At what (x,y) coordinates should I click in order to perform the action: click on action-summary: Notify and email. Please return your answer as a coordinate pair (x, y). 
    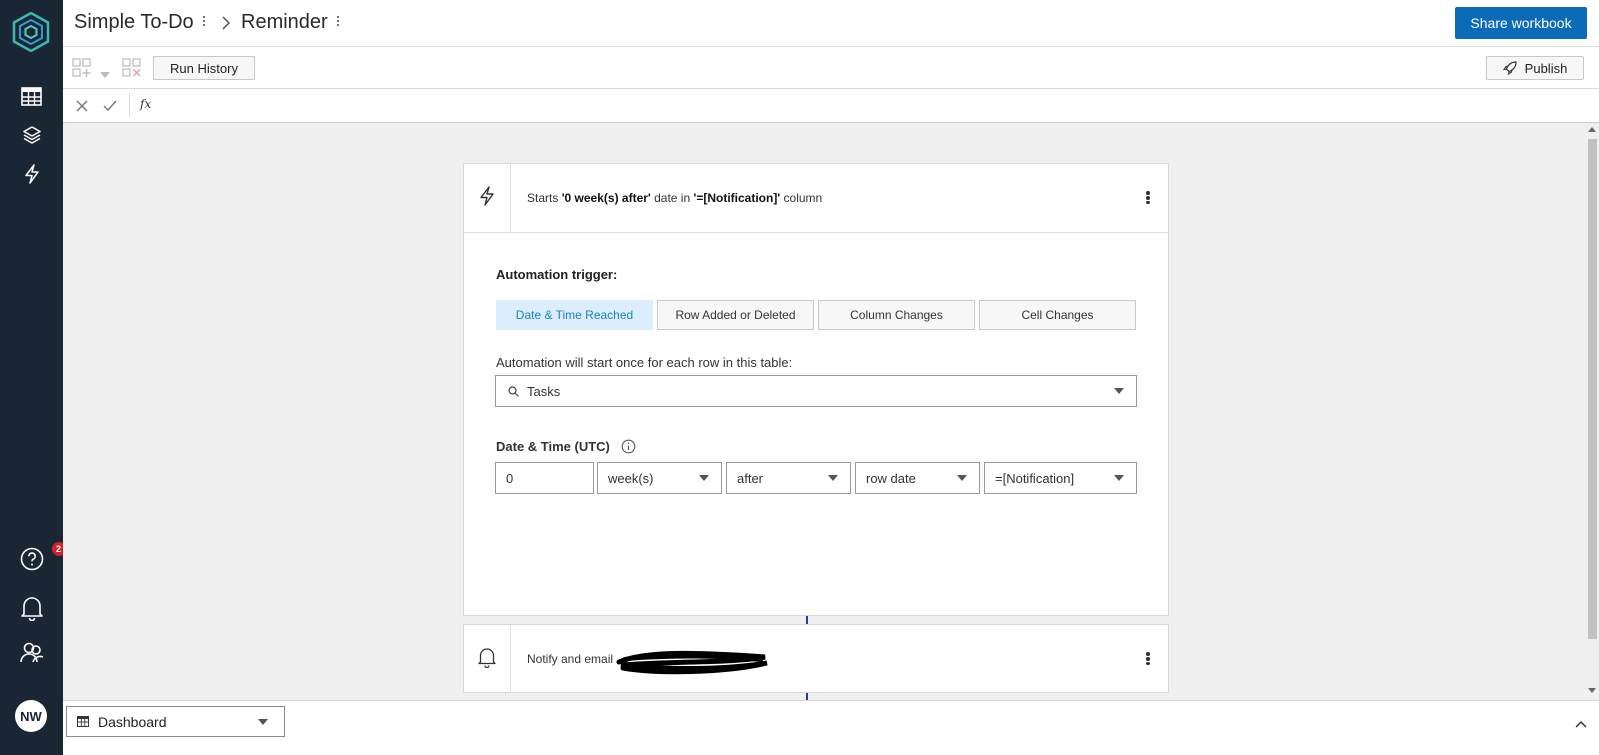
    Looking at the image, I should click on (570, 659).